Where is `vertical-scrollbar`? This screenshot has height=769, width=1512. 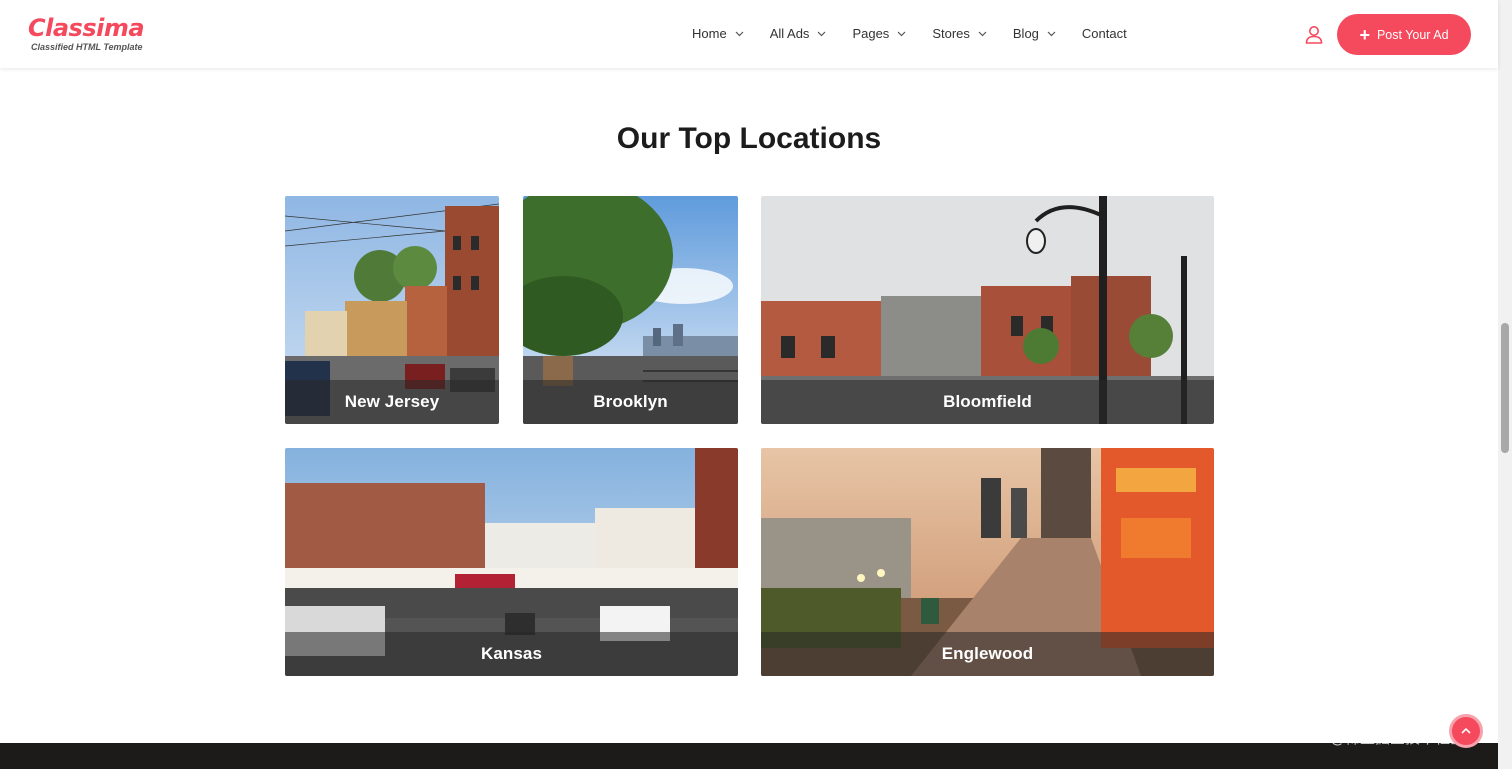
vertical-scrollbar is located at coordinates (1505, 384).